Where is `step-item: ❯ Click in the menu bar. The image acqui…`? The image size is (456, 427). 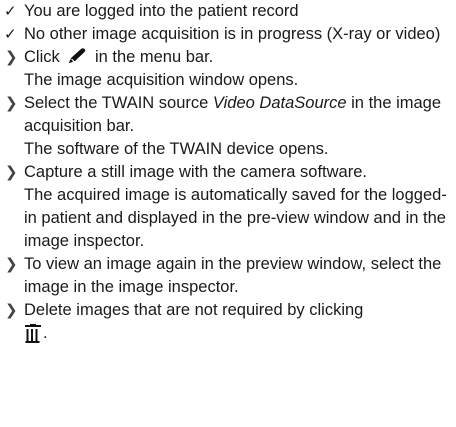
step-item: ❯ Click in the menu bar. The image acqui… is located at coordinates (228, 69).